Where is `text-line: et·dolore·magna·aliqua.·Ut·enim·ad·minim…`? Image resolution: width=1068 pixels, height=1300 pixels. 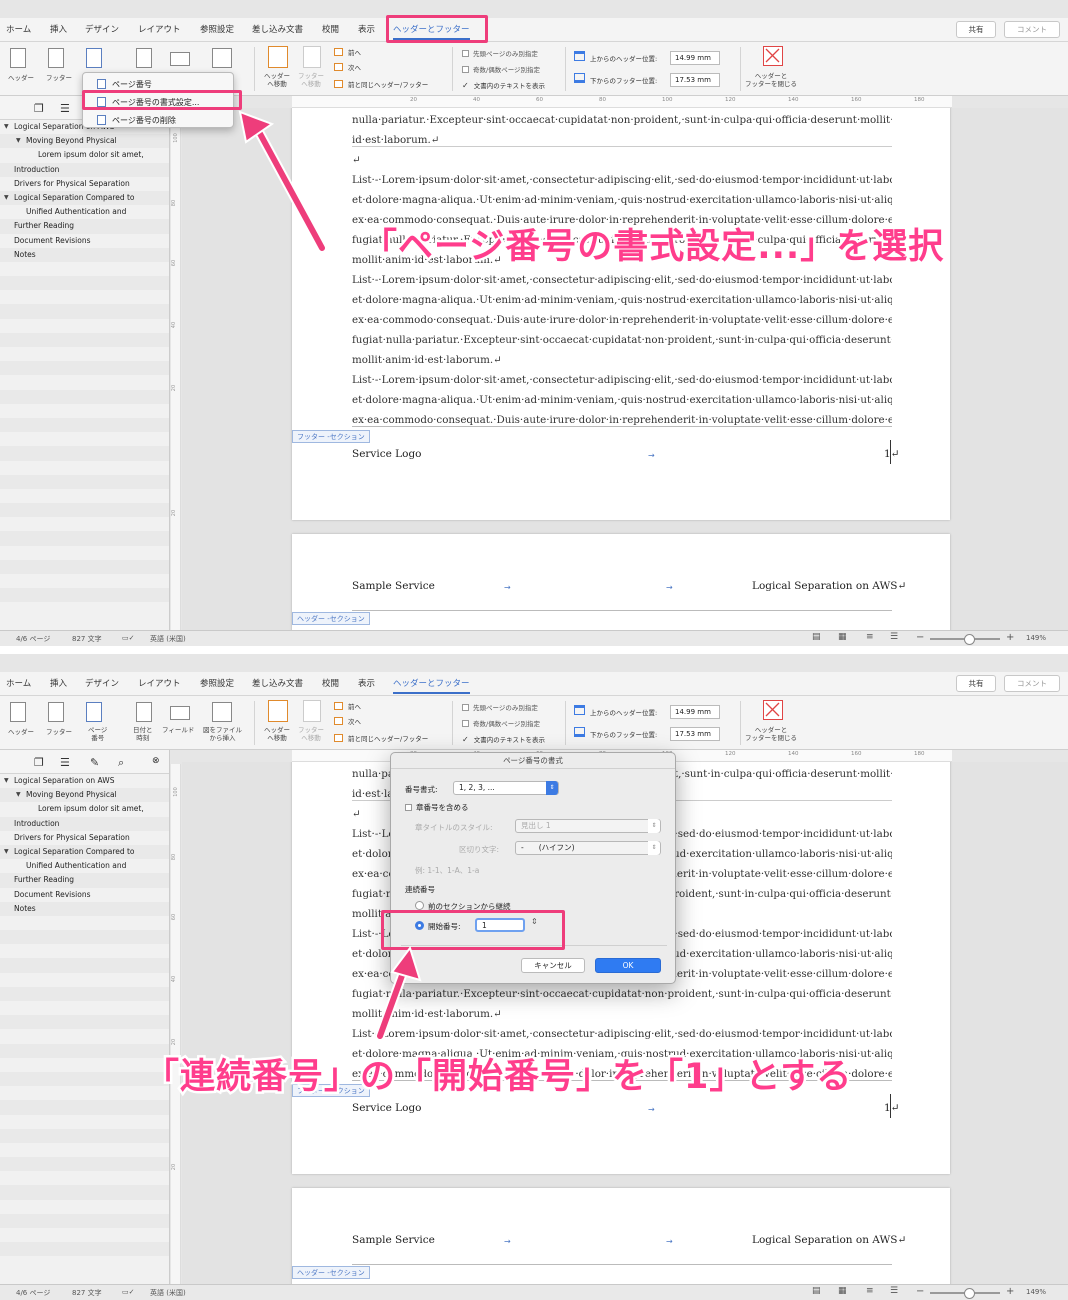 text-line: et·dolore·magna·aliqua.·Ut·enim·ad·minim… is located at coordinates (622, 400).